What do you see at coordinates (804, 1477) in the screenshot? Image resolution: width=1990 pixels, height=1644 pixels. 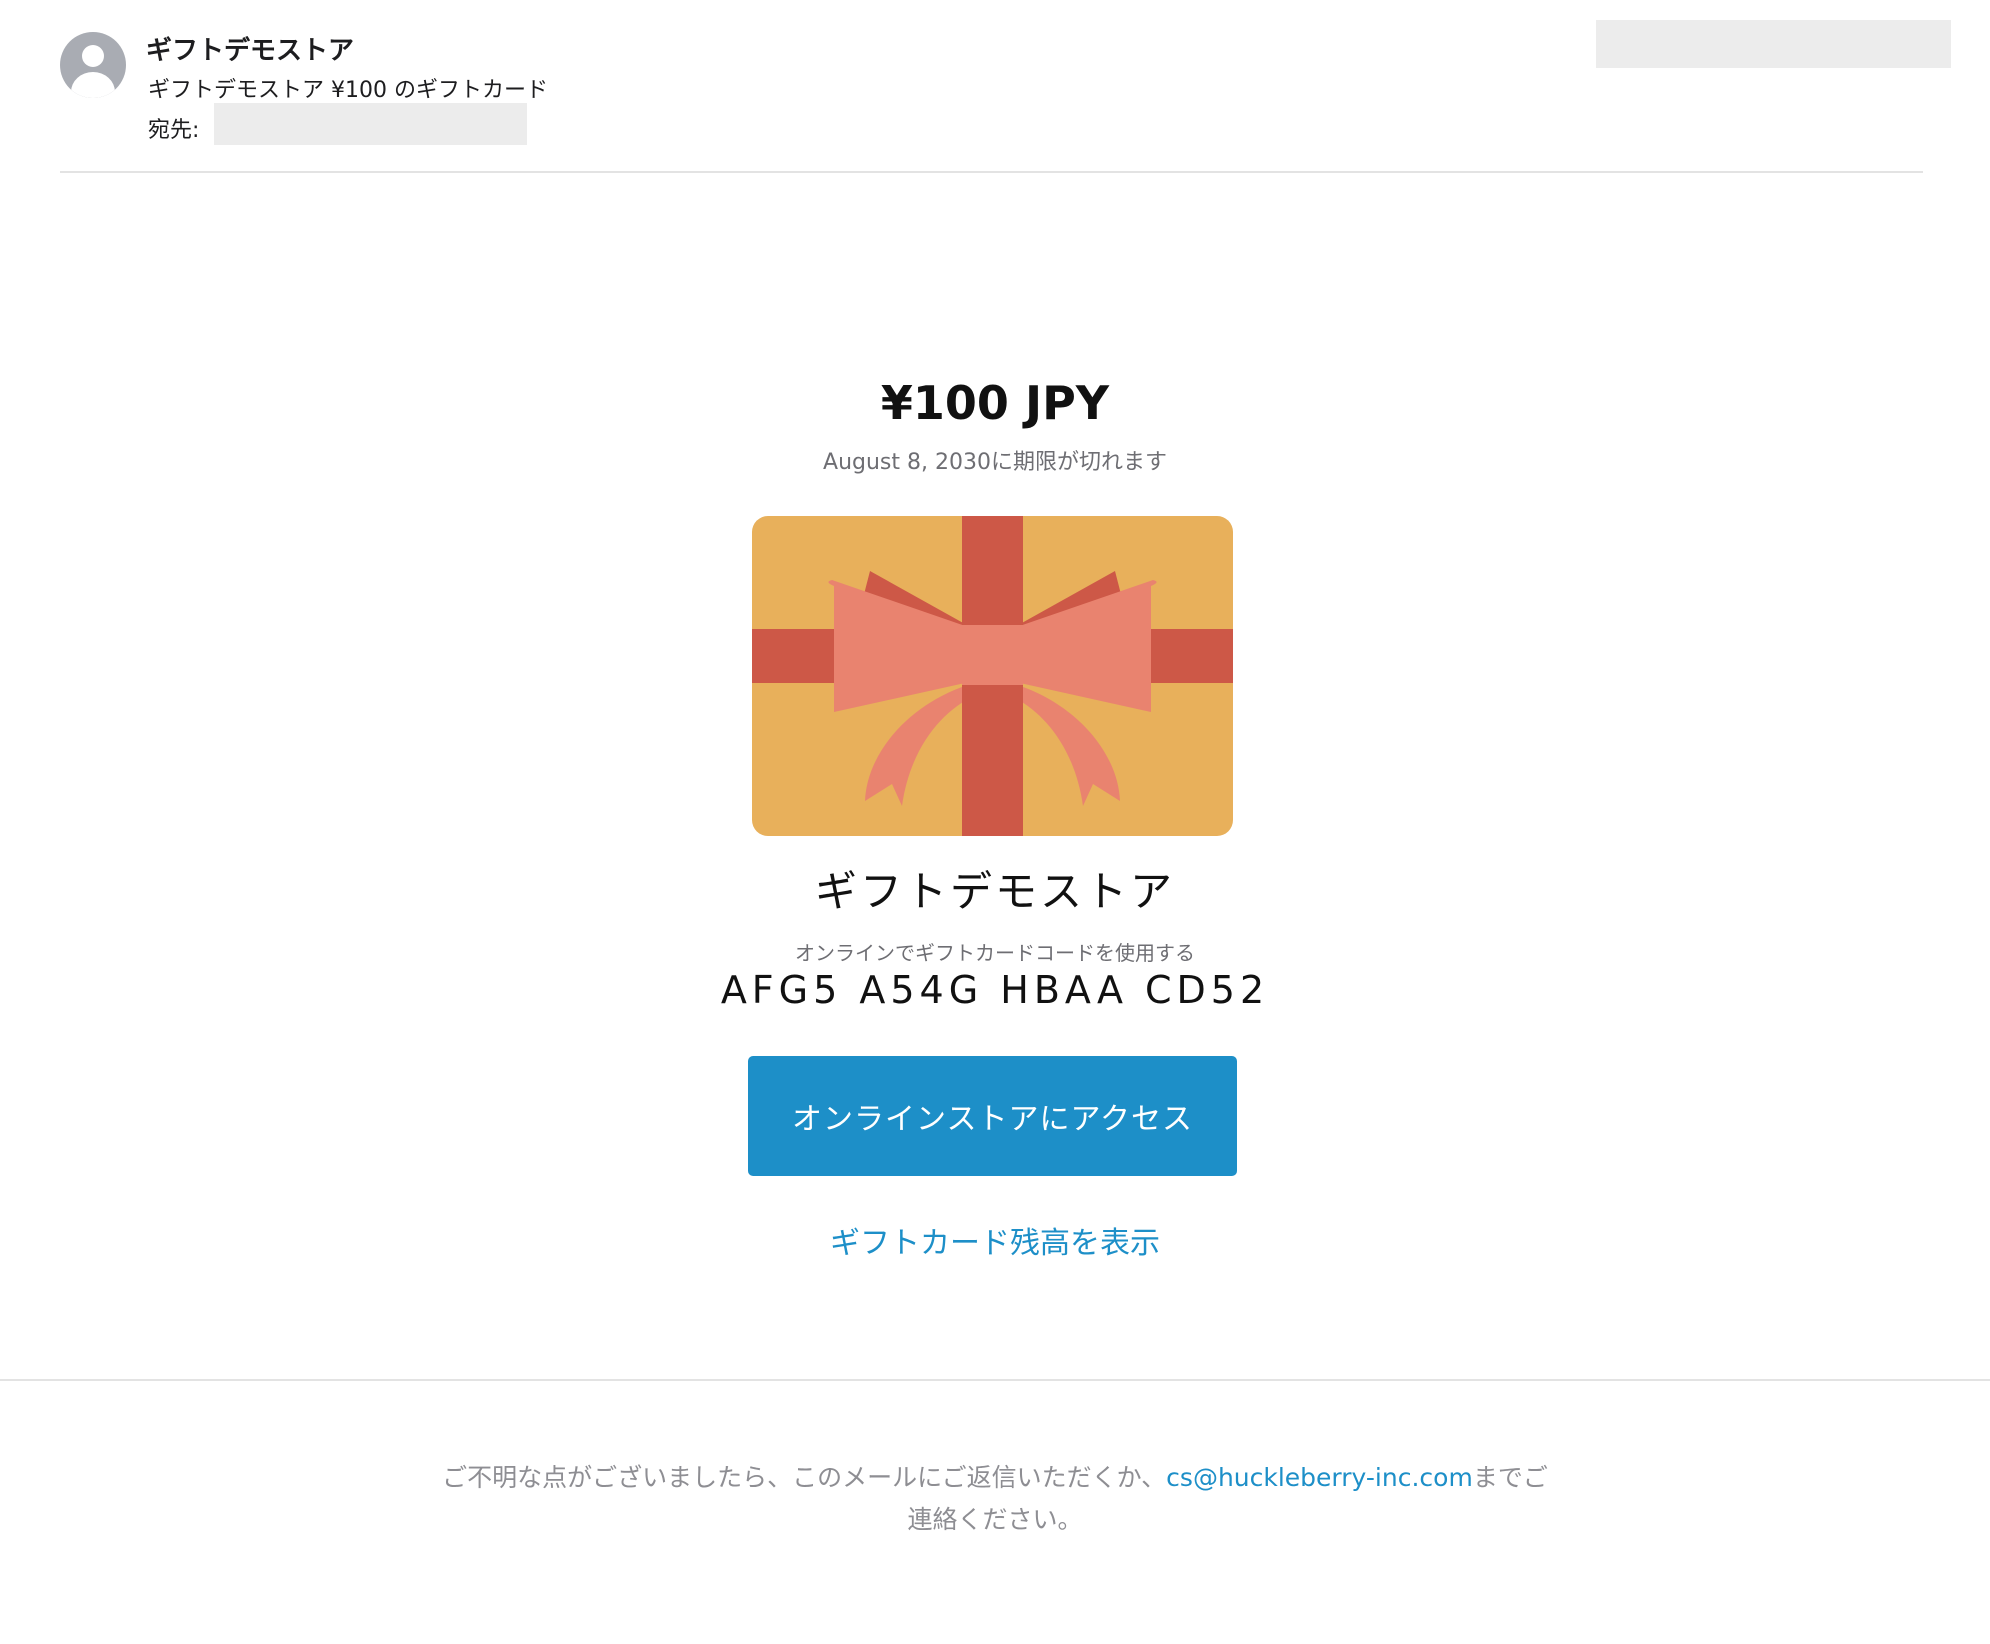 I see `footer-text-before: ご不明な点がございましたら、このメールにご返信いただくか、` at bounding box center [804, 1477].